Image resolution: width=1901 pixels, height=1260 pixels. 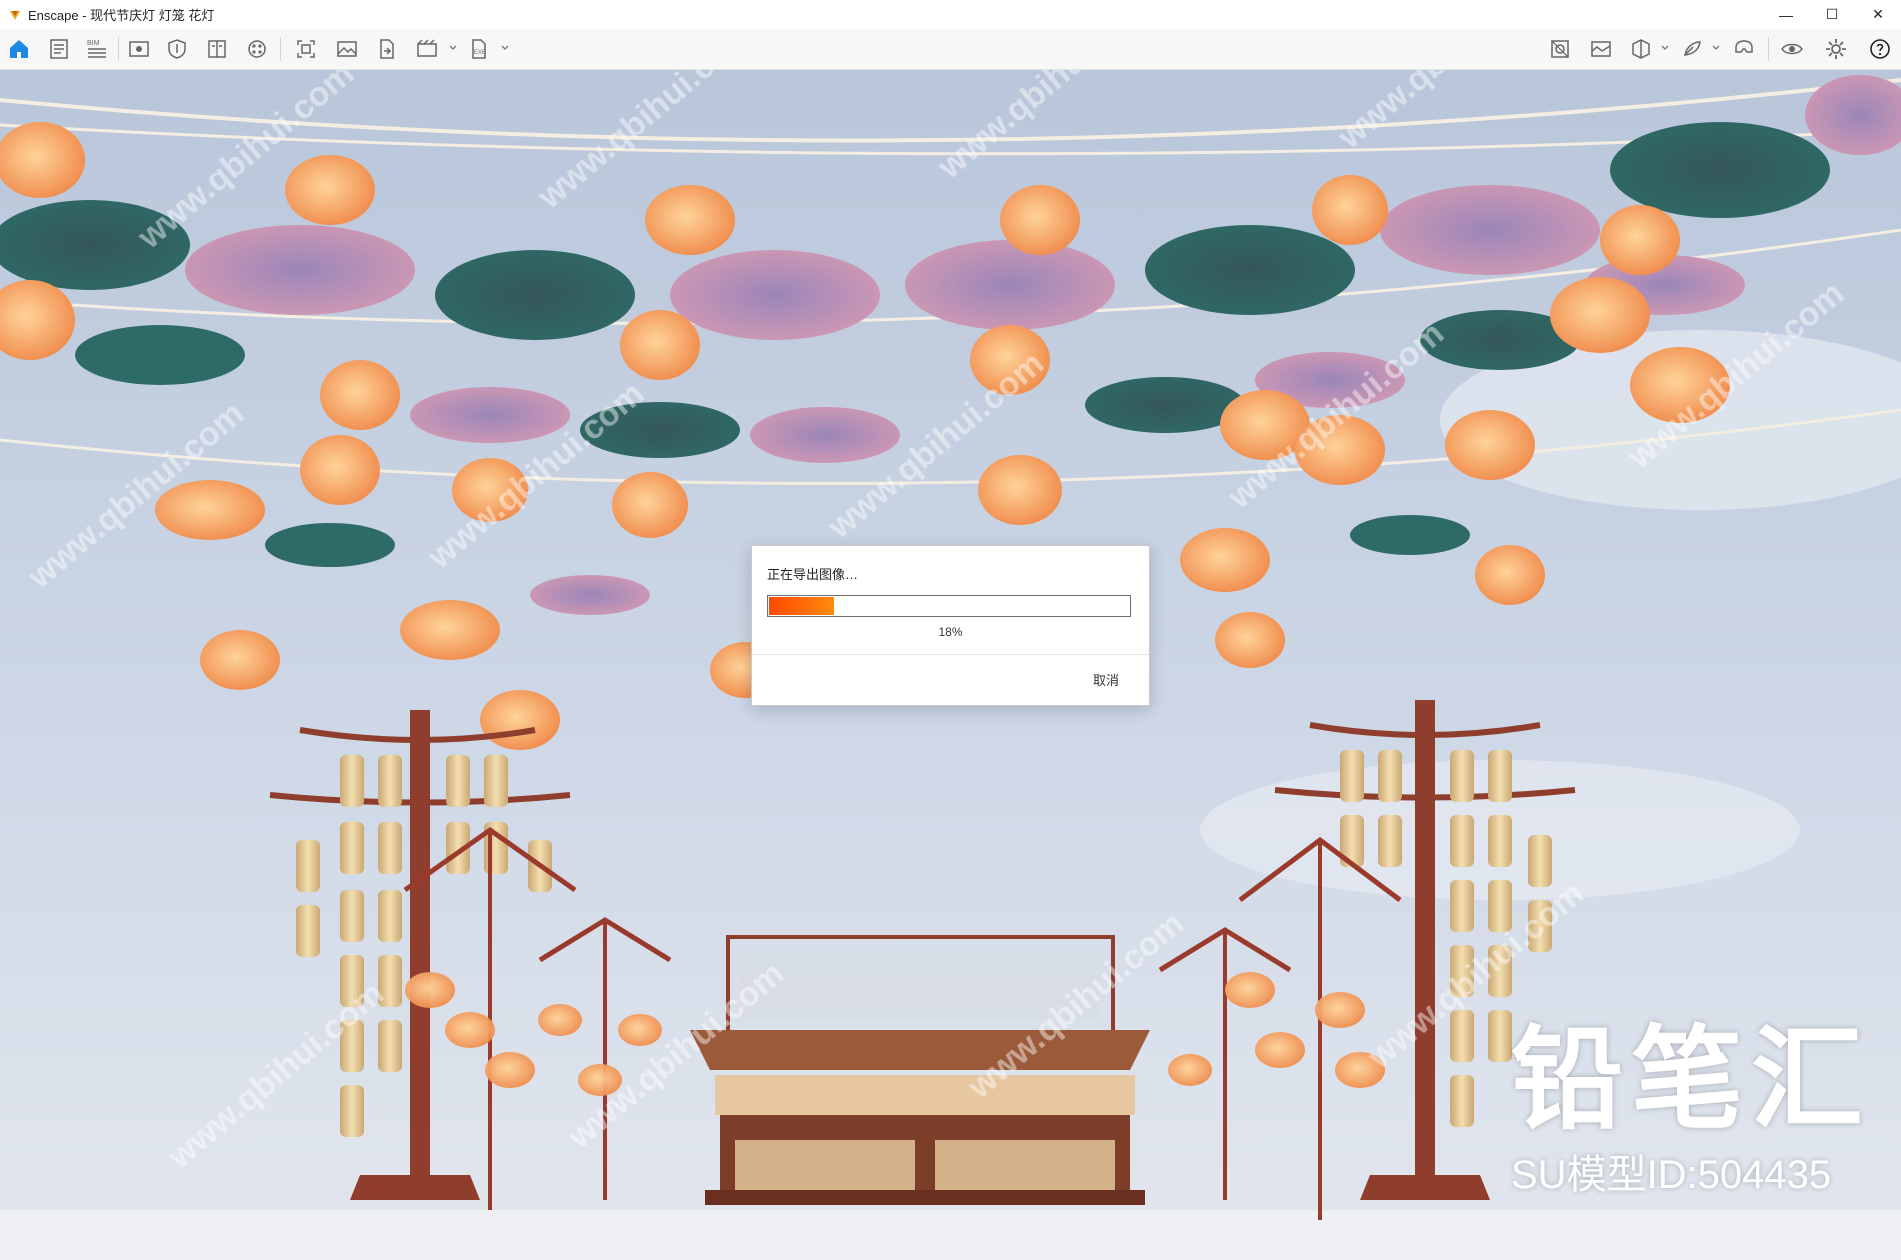 I want to click on watermark-logo: 铅笔汇, so click(x=1691, y=1079).